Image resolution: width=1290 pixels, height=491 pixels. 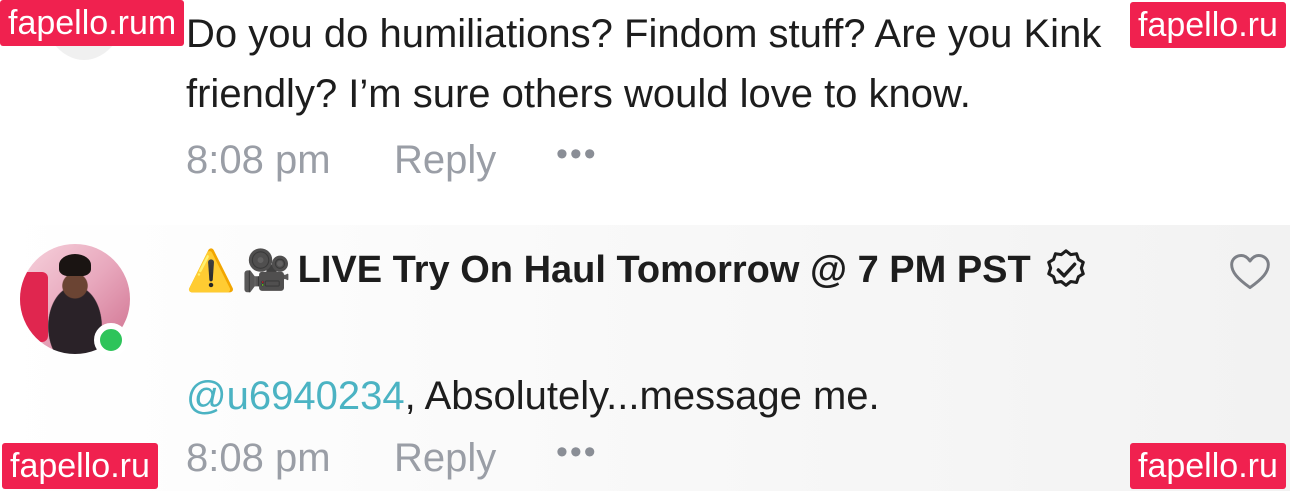 What do you see at coordinates (664, 270) in the screenshot?
I see `username: LIVE Try On Haul Tomorrow @ 7 PM PST` at bounding box center [664, 270].